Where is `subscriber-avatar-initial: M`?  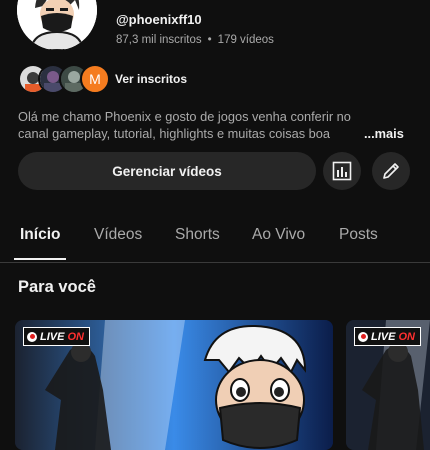
subscriber-avatar-initial: M is located at coordinates (95, 79).